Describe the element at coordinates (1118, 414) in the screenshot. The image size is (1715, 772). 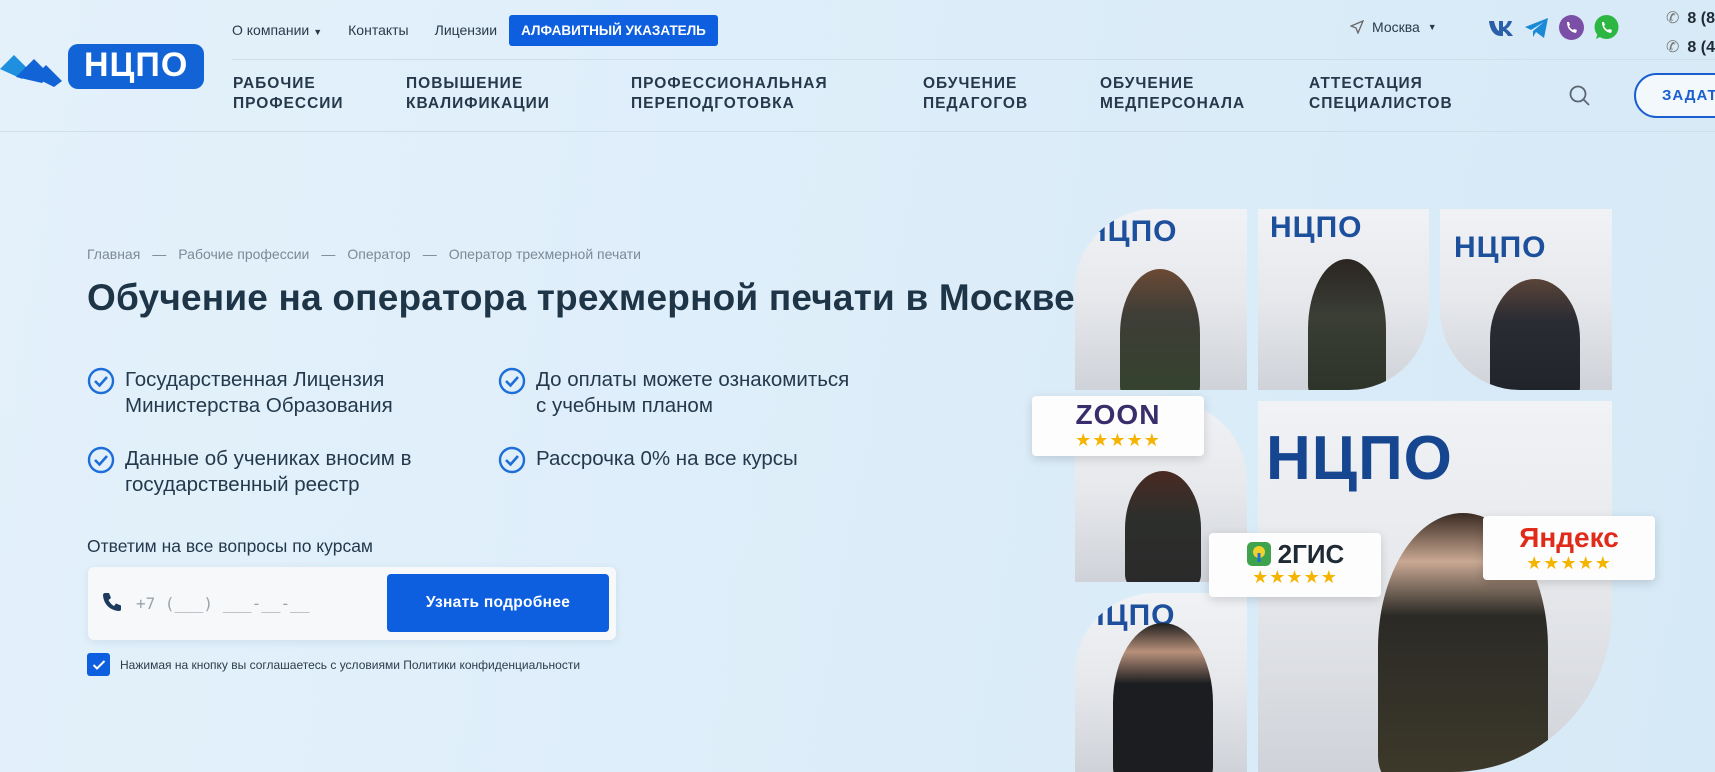
I see `zoon-logo: ZOON` at that location.